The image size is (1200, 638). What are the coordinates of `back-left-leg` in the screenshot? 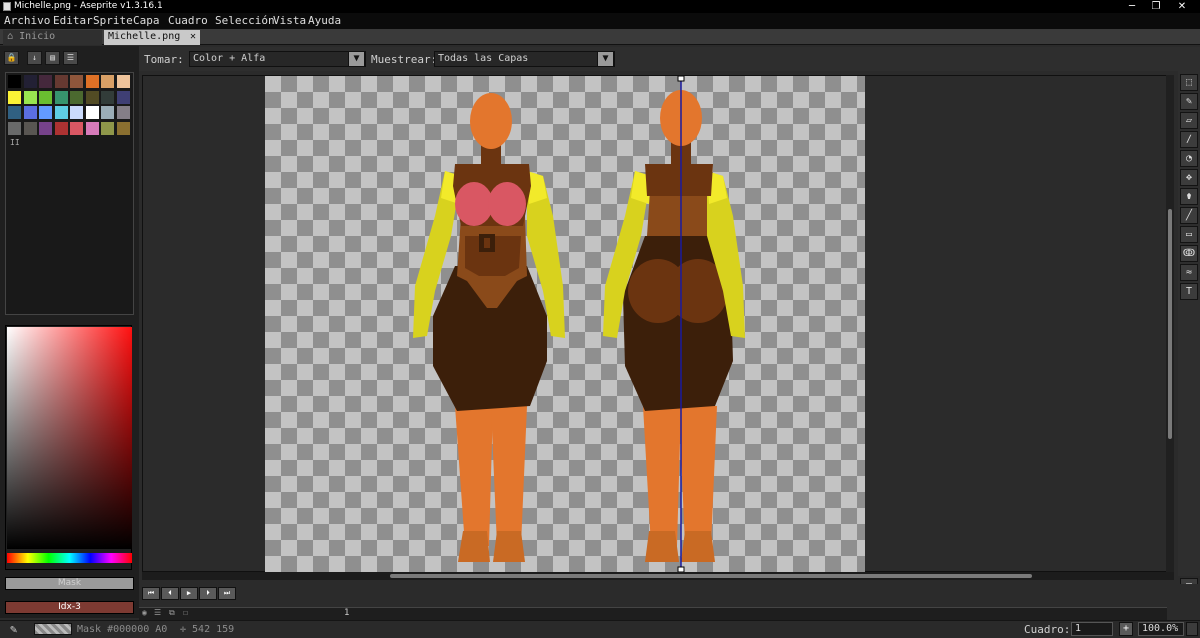 It's located at (662, 476).